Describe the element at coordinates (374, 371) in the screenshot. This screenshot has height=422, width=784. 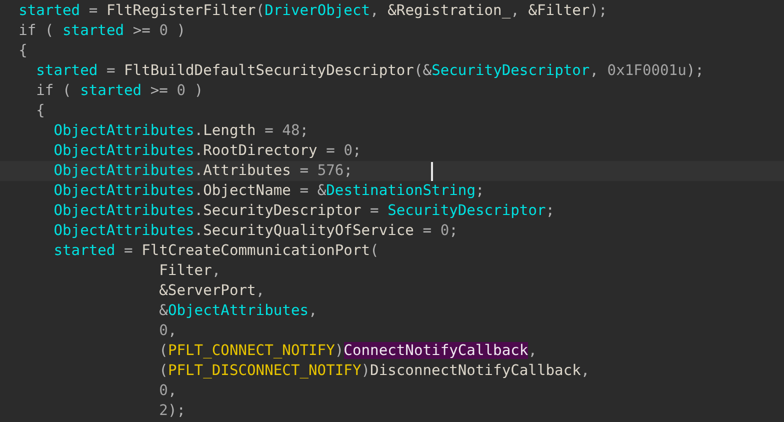
I see `code-line: (PFLT_DISCONNECT_NOTIFY)DisconnectNotifyCallback,` at that location.